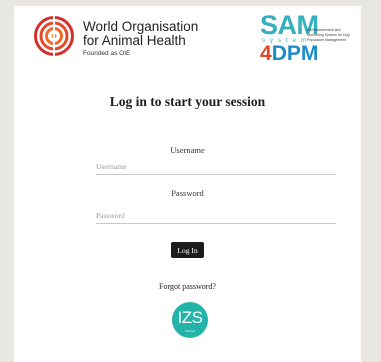 The width and height of the screenshot is (381, 362). I want to click on oie-logo-icon, so click(54, 36).